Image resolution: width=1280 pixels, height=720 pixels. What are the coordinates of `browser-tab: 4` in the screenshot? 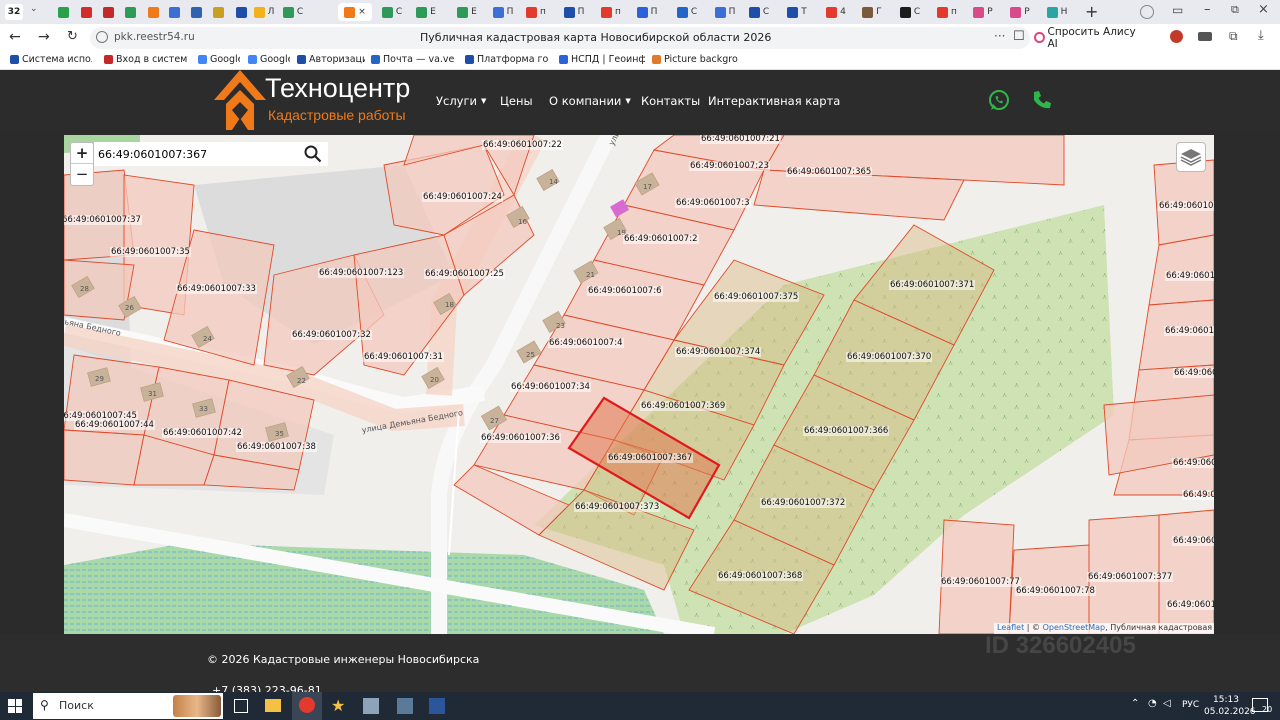 It's located at (836, 12).